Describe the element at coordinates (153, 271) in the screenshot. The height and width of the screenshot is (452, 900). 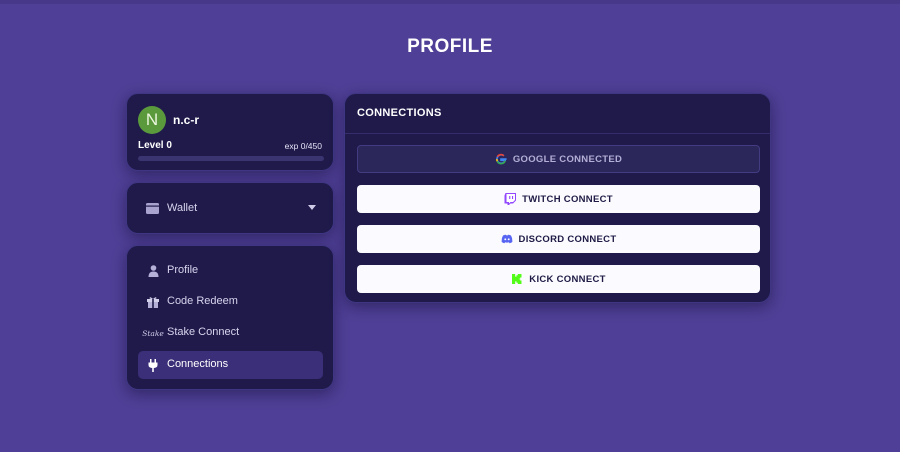
I see `user-icon` at that location.